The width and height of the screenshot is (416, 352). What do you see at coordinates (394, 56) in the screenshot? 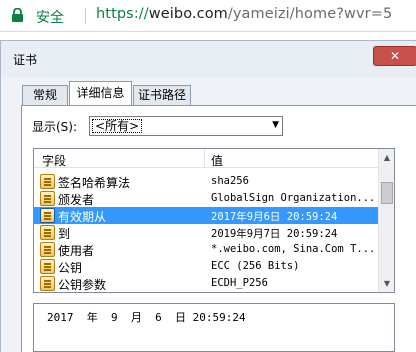
I see `close-button: ✕` at bounding box center [394, 56].